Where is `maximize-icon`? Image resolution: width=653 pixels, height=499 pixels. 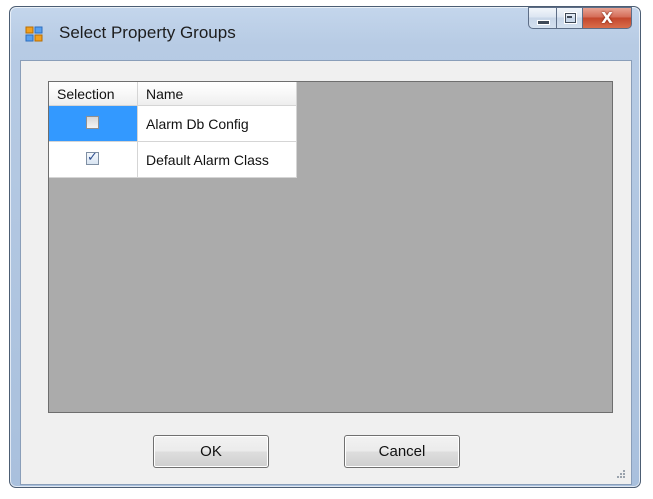 maximize-icon is located at coordinates (570, 18).